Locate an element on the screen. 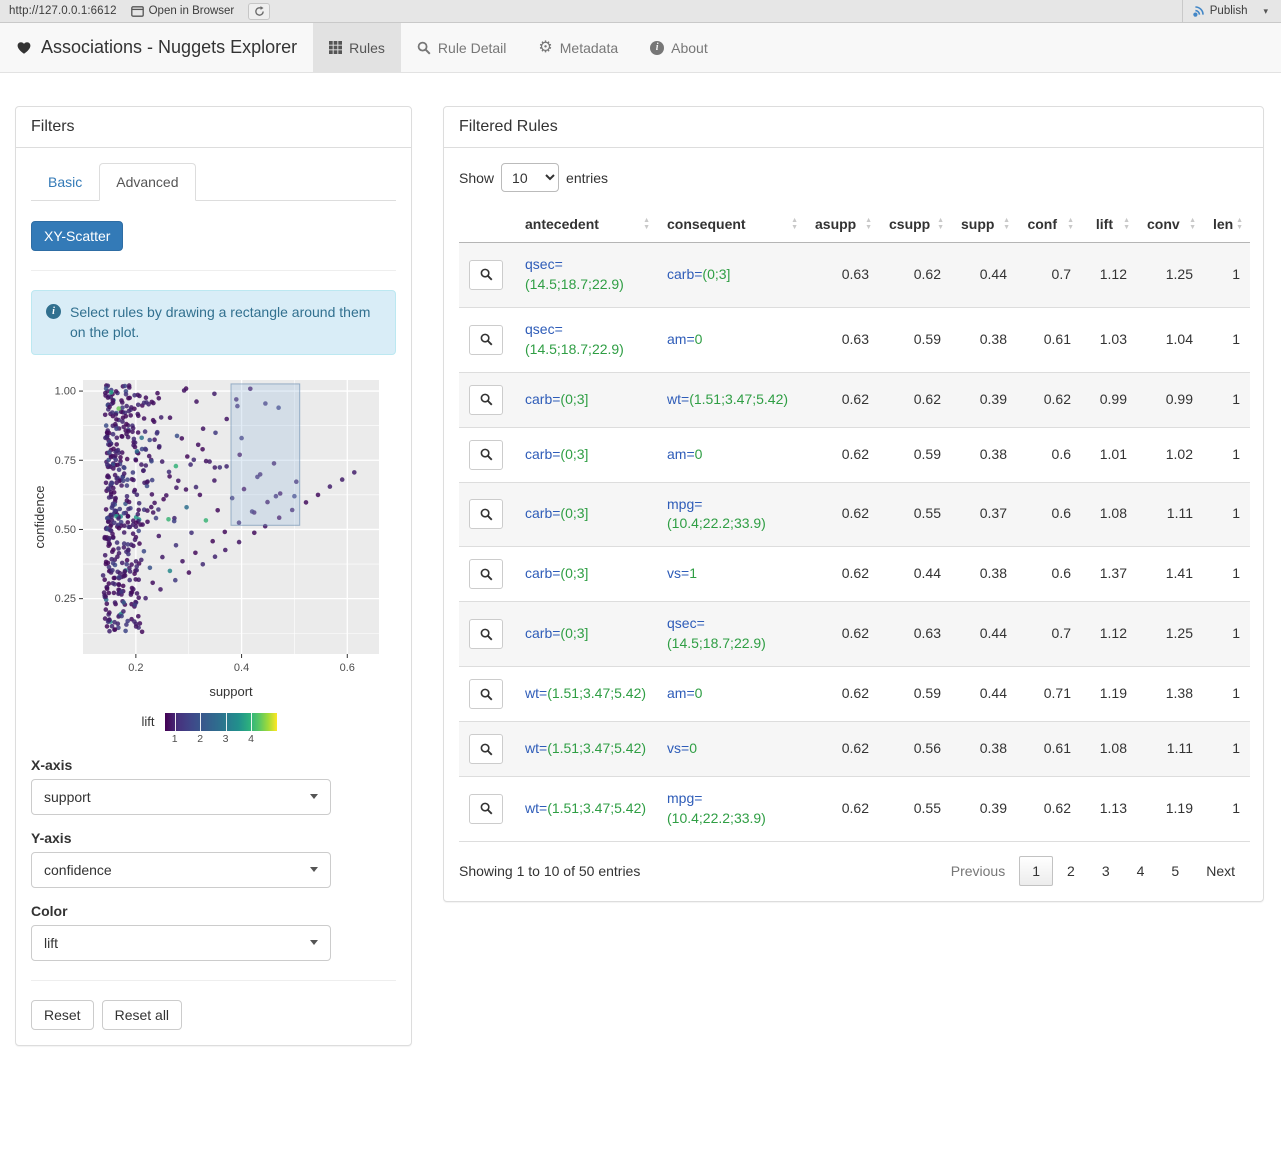 Image resolution: width=1281 pixels, height=1167 pixels. color-value: lift is located at coordinates (51, 942).